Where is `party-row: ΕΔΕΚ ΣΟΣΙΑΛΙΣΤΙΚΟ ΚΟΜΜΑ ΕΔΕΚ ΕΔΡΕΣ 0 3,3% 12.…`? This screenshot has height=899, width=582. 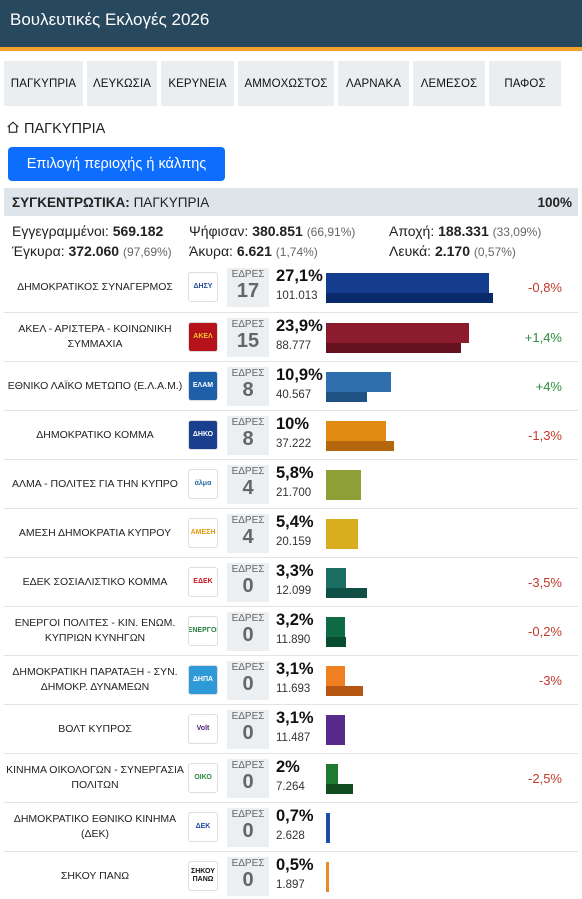 party-row: ΕΔΕΚ ΣΟΣΙΑΛΙΣΤΙΚΟ ΚΟΜΜΑ ΕΔΕΚ ΕΔΡΕΣ 0 3,3% 12.… is located at coordinates (291, 581).